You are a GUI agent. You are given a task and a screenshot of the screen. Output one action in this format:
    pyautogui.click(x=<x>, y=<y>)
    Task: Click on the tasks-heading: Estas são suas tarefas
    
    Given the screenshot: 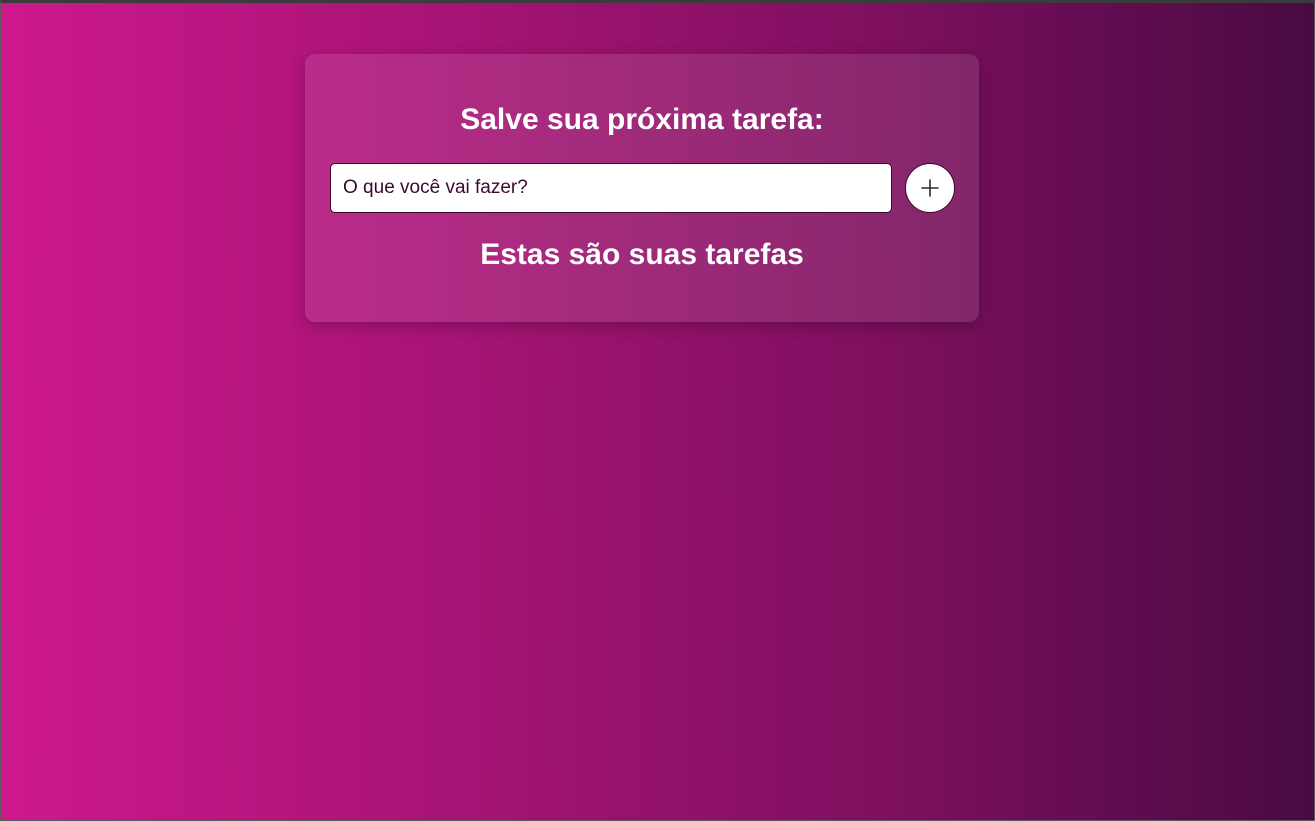 What is the action you would take?
    pyautogui.click(x=642, y=254)
    